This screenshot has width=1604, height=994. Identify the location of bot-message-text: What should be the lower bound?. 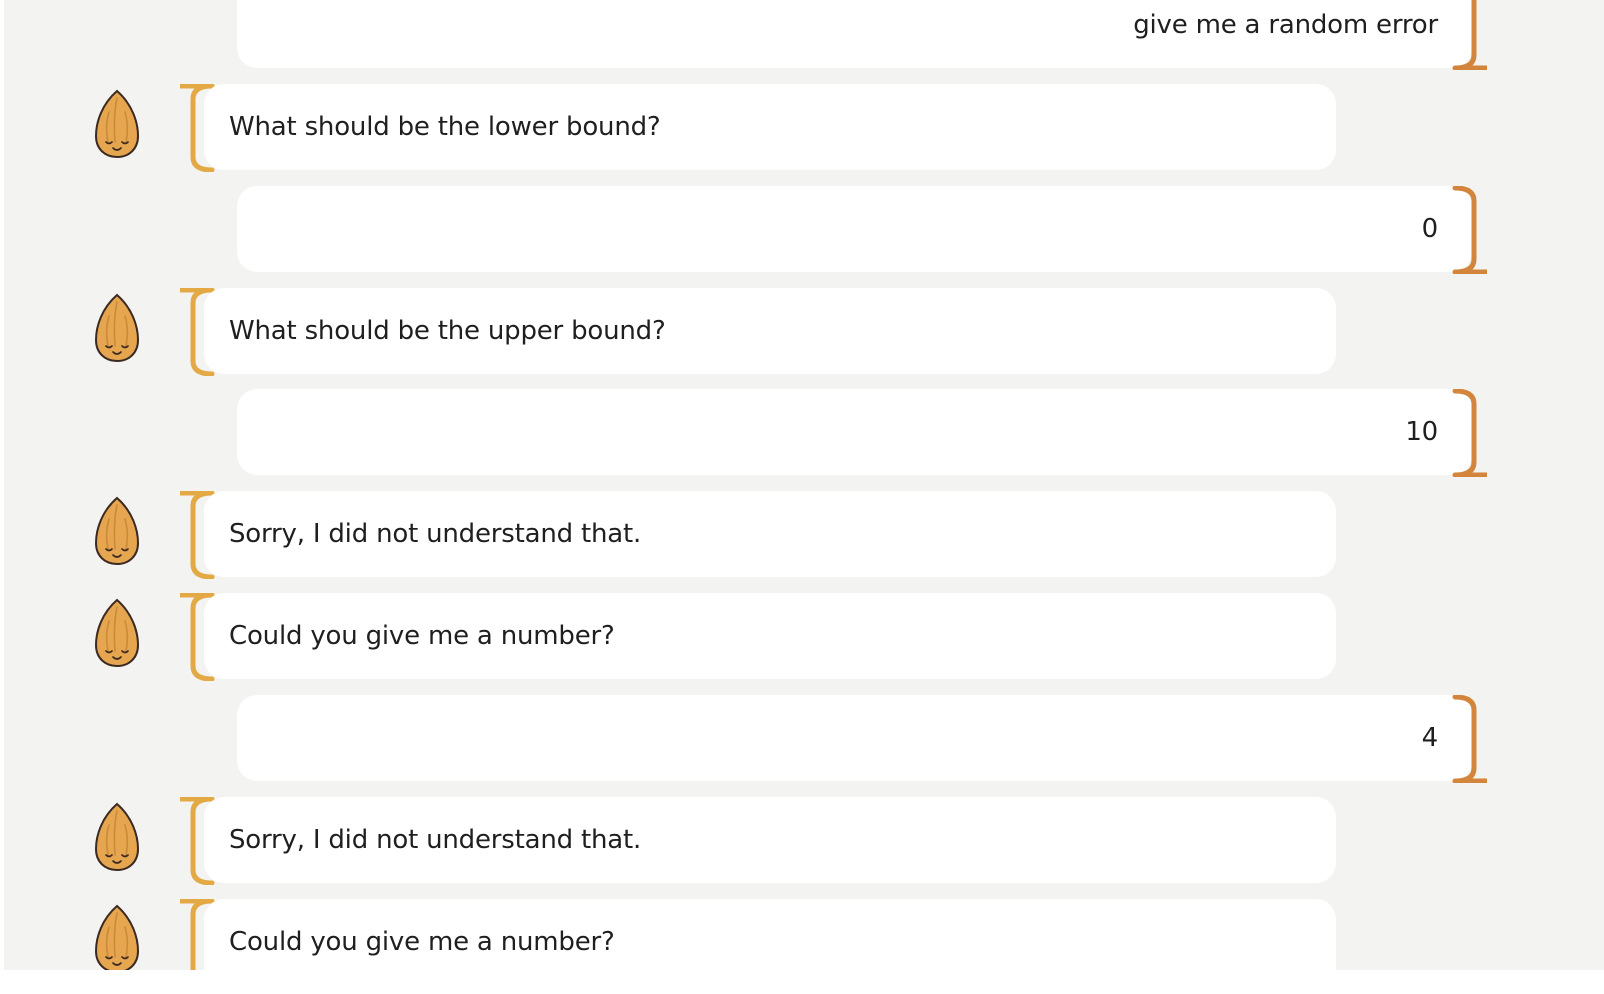
(445, 127).